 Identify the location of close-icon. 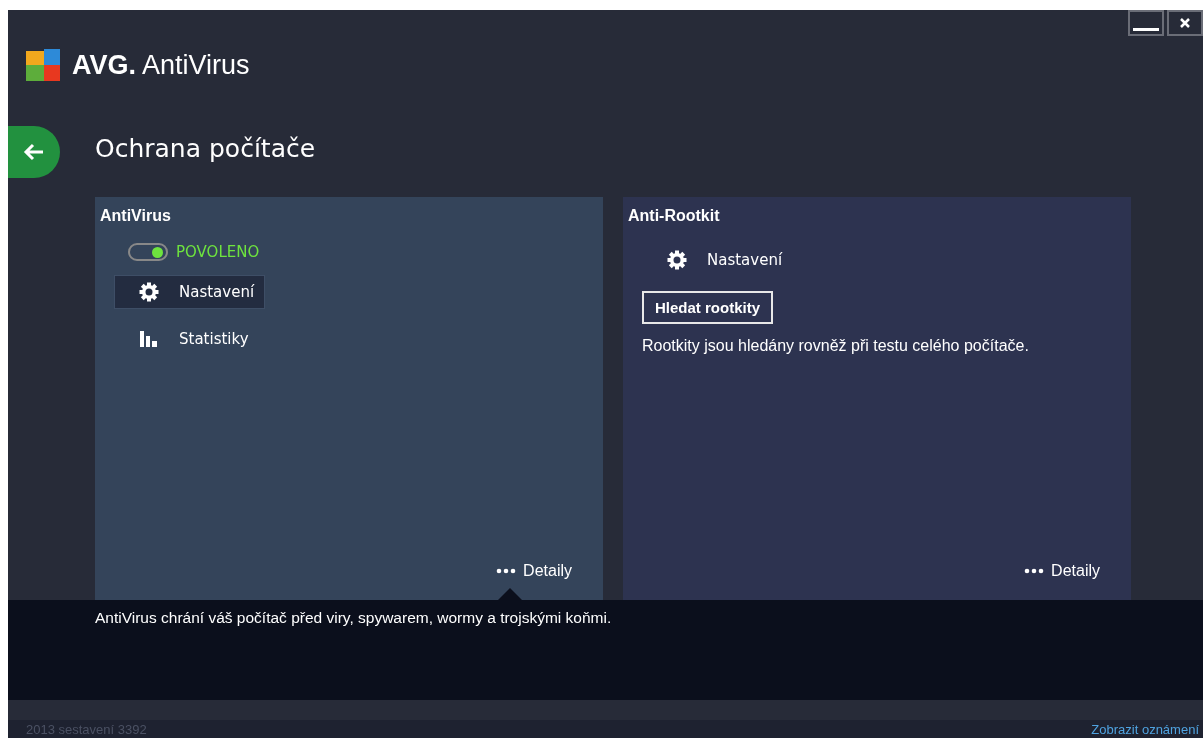
(1185, 23).